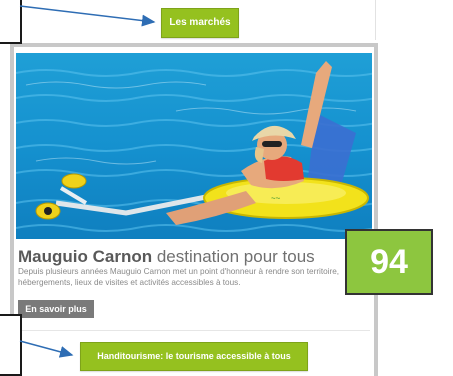 The height and width of the screenshot is (376, 453). I want to click on card-title-rest: destination pour tous, so click(233, 256).